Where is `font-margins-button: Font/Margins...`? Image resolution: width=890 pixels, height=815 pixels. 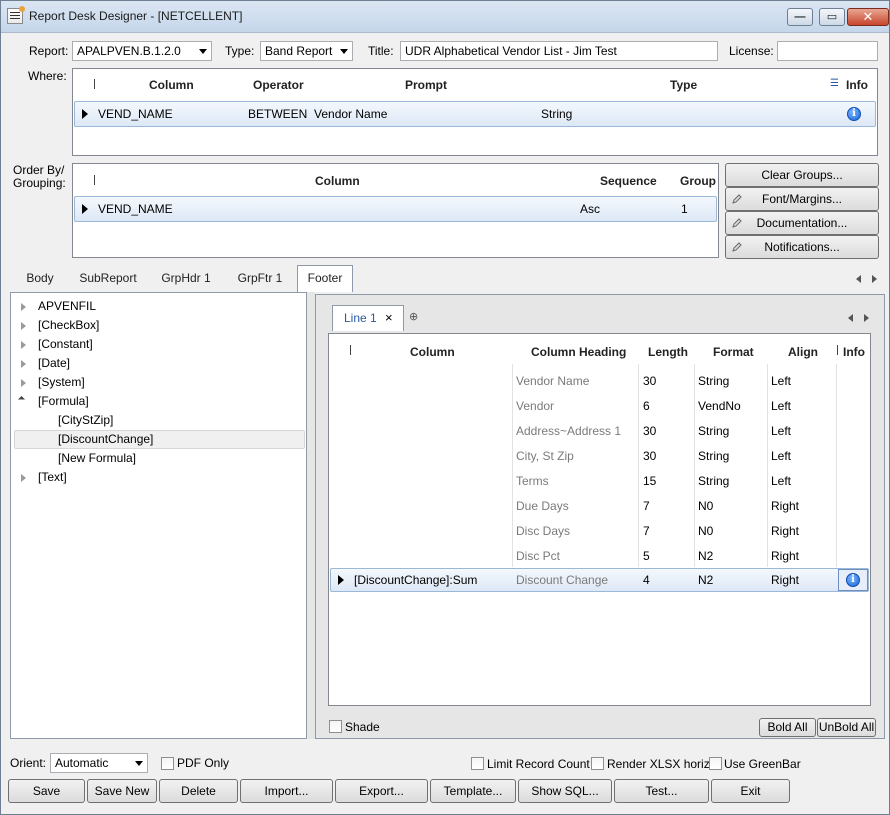 font-margins-button: Font/Margins... is located at coordinates (802, 199).